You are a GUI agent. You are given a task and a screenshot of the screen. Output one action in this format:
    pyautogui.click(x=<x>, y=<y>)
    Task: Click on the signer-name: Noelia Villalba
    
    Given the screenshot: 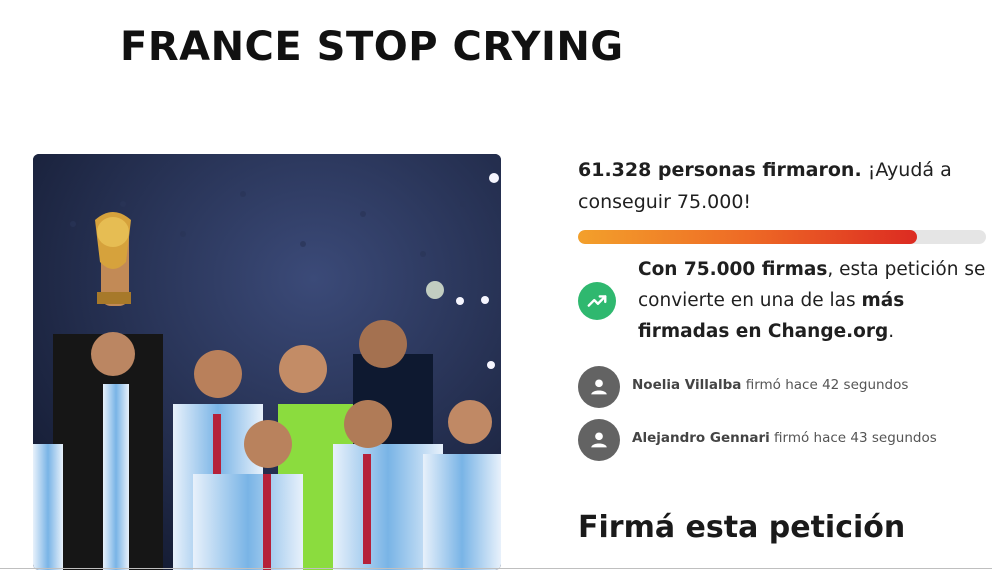 What is the action you would take?
    pyautogui.click(x=687, y=385)
    